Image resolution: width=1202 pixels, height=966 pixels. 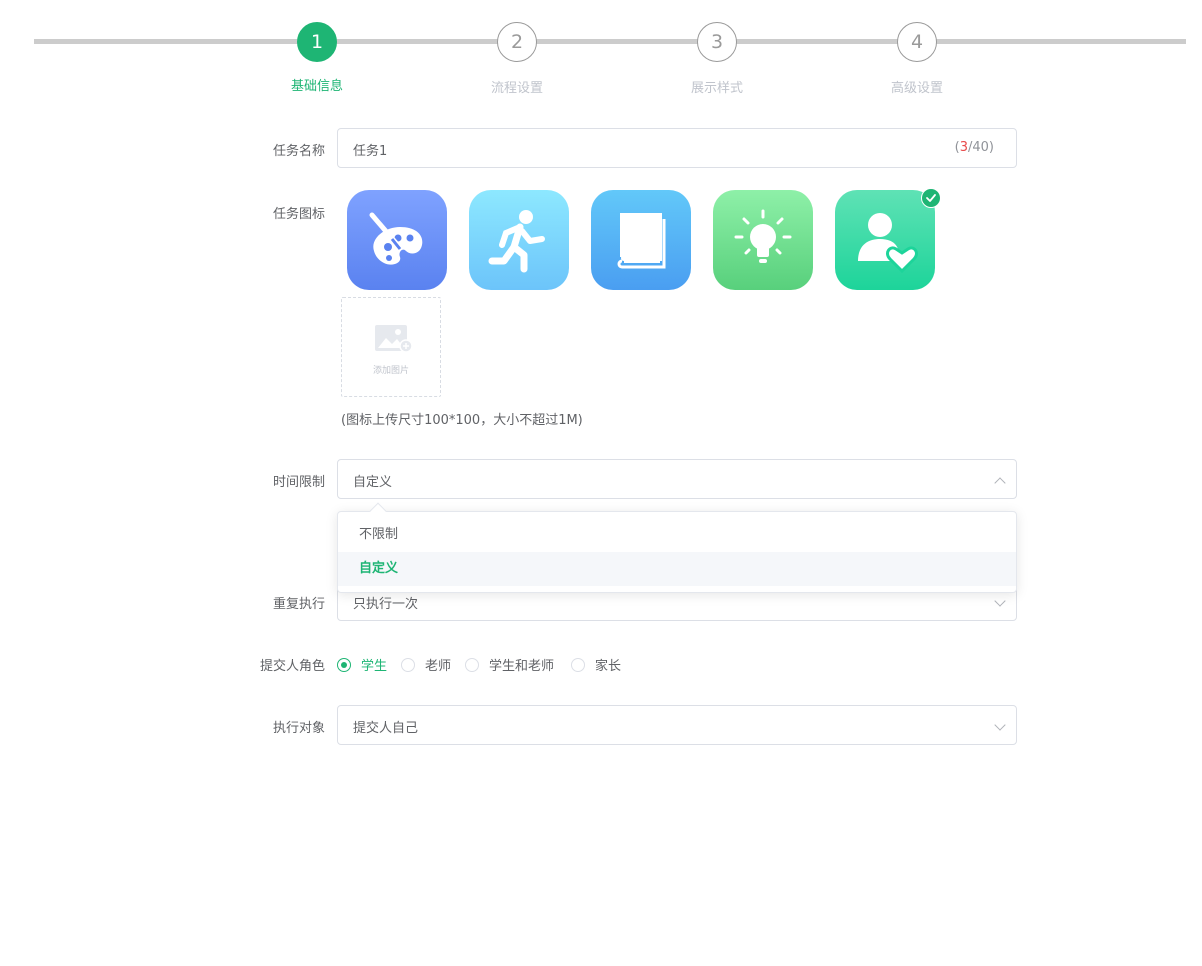 I want to click on step-2-process-settings: 2 流程设置, so click(x=517, y=59).